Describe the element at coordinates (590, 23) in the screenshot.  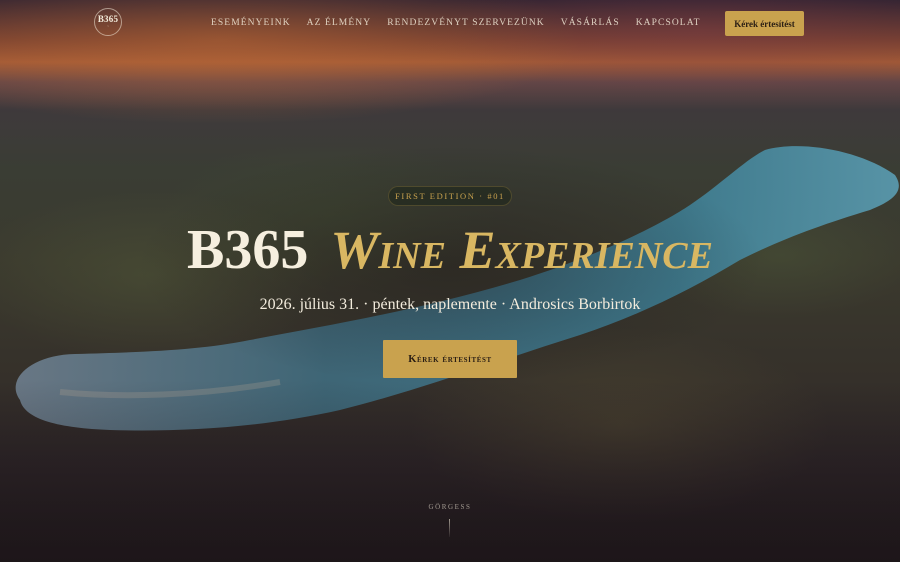
I see `nav-item-vasarlas: Vásárlás` at that location.